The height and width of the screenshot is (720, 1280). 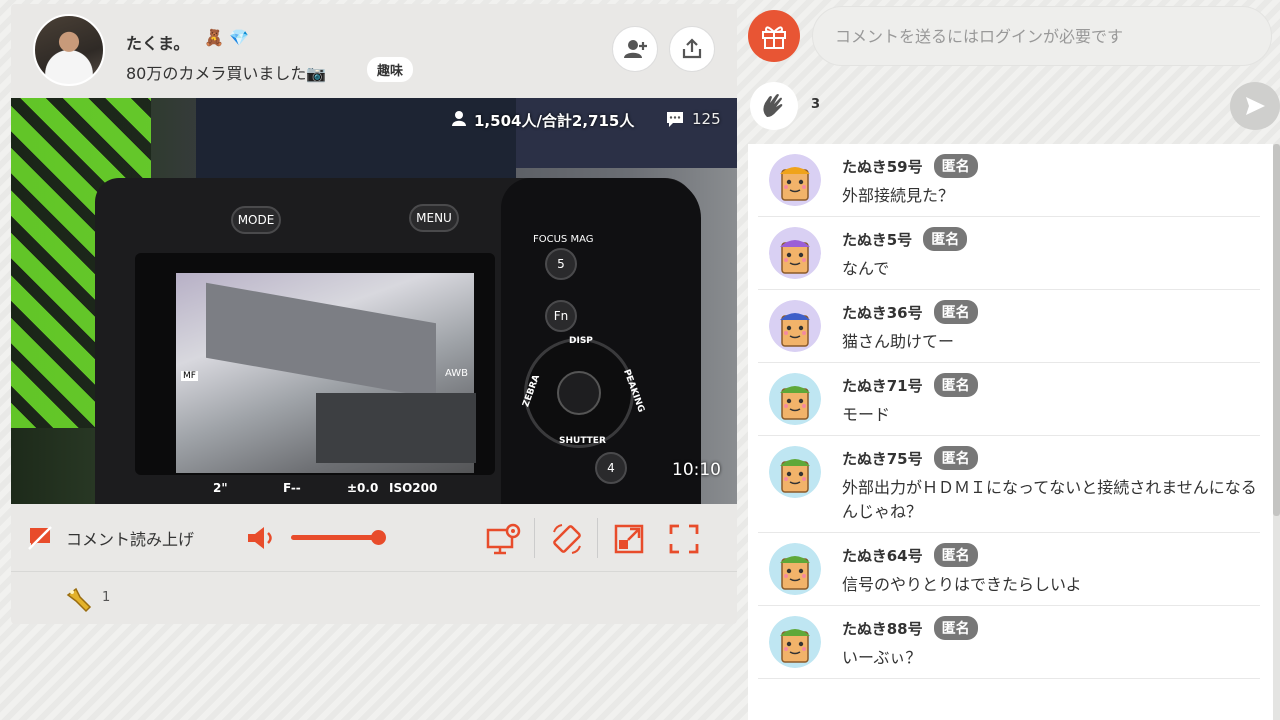 I want to click on camera-osd-ev: ±0.0, so click(x=363, y=488).